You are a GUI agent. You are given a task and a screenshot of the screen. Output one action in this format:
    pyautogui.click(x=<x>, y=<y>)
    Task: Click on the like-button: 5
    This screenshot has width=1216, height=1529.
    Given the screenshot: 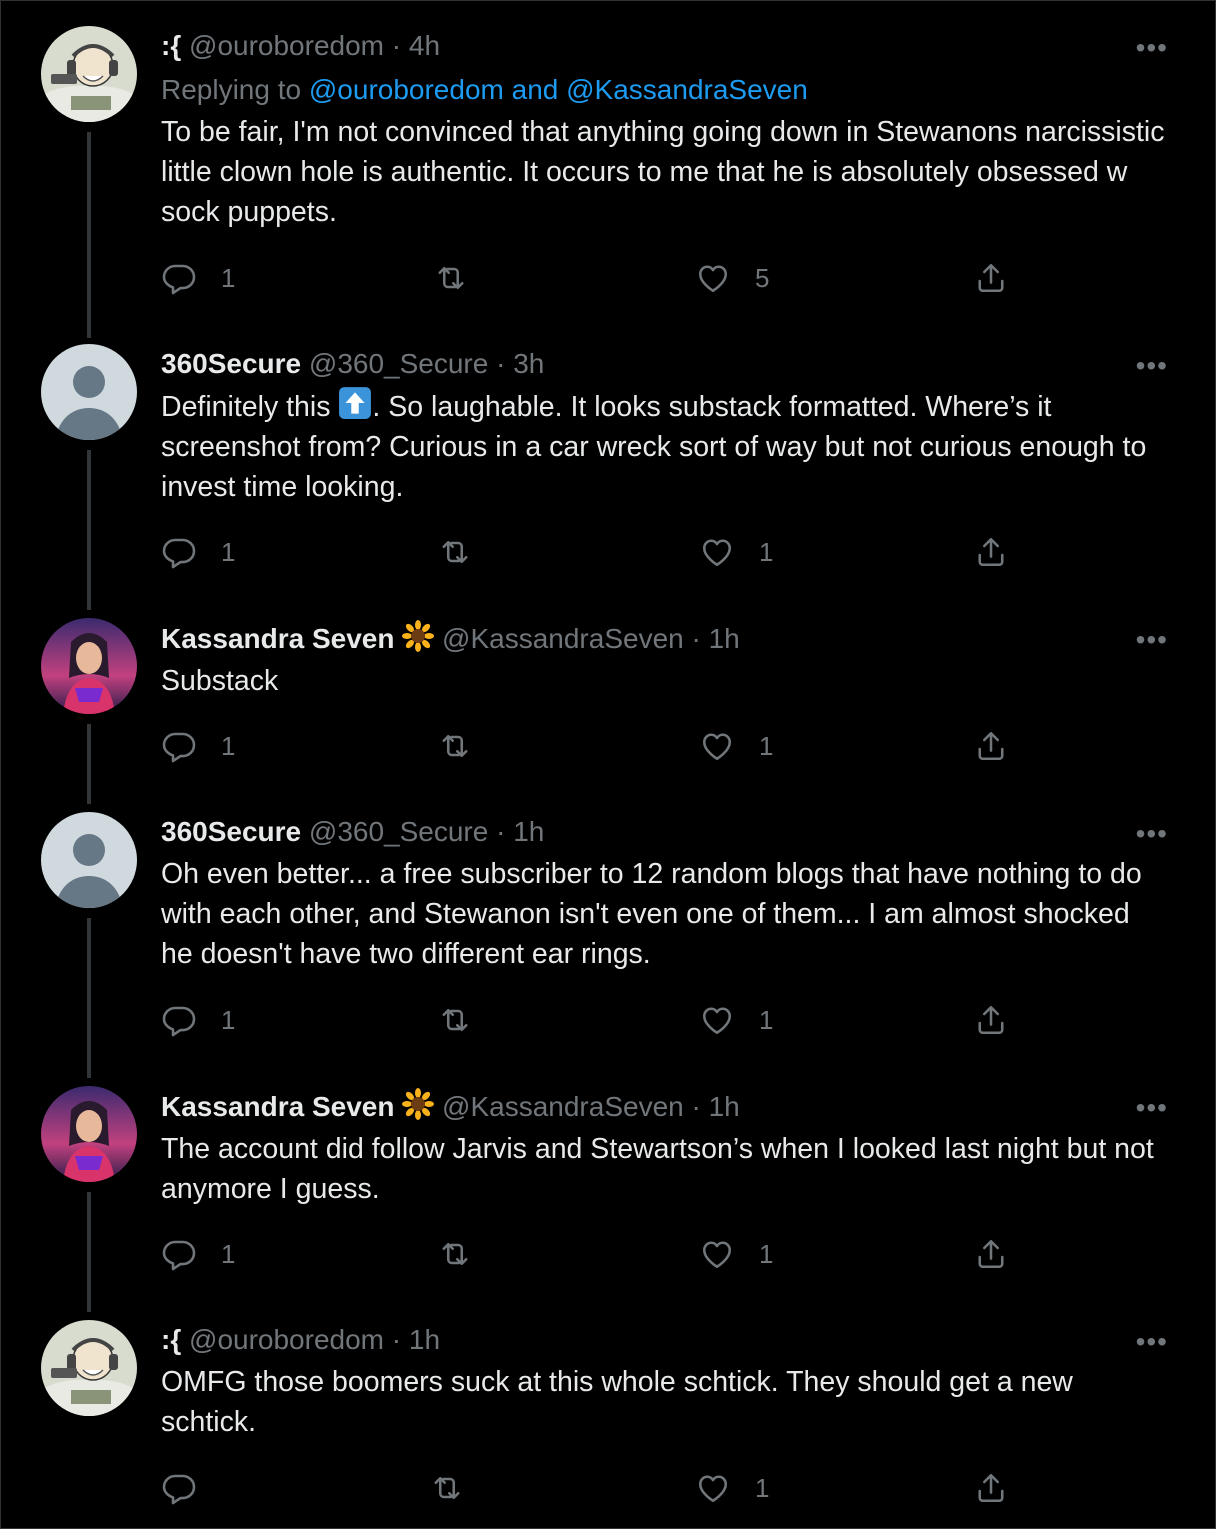 What is the action you would take?
    pyautogui.click(x=732, y=278)
    